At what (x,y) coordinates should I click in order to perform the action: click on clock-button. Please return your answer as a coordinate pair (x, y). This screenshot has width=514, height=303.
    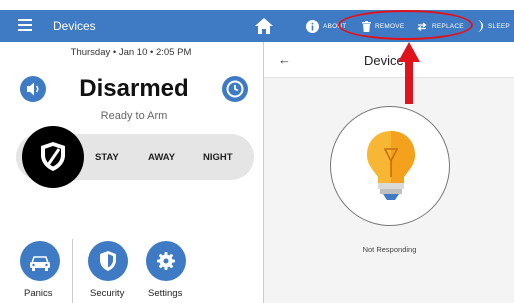
    Looking at the image, I should click on (235, 89).